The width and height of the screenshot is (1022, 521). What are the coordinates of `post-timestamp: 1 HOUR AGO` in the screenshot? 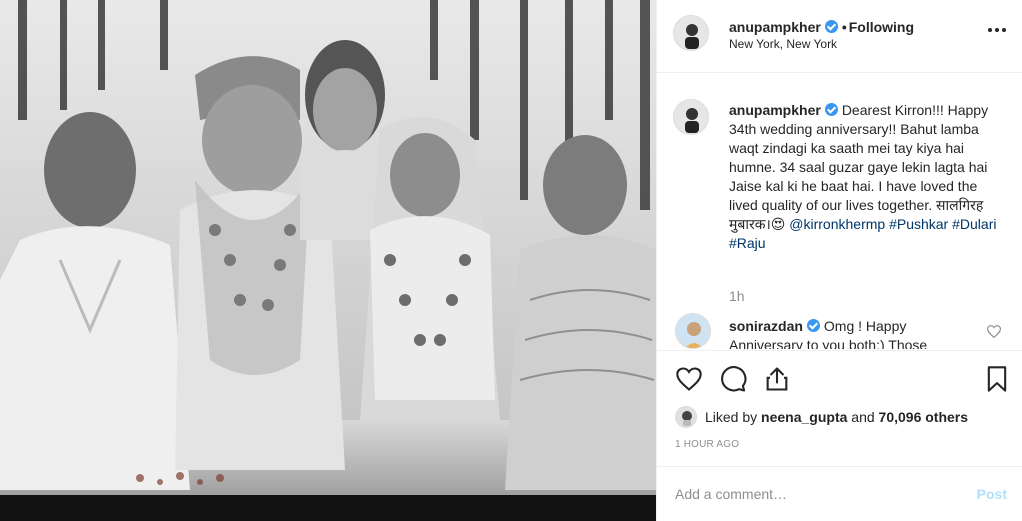 It's located at (707, 444).